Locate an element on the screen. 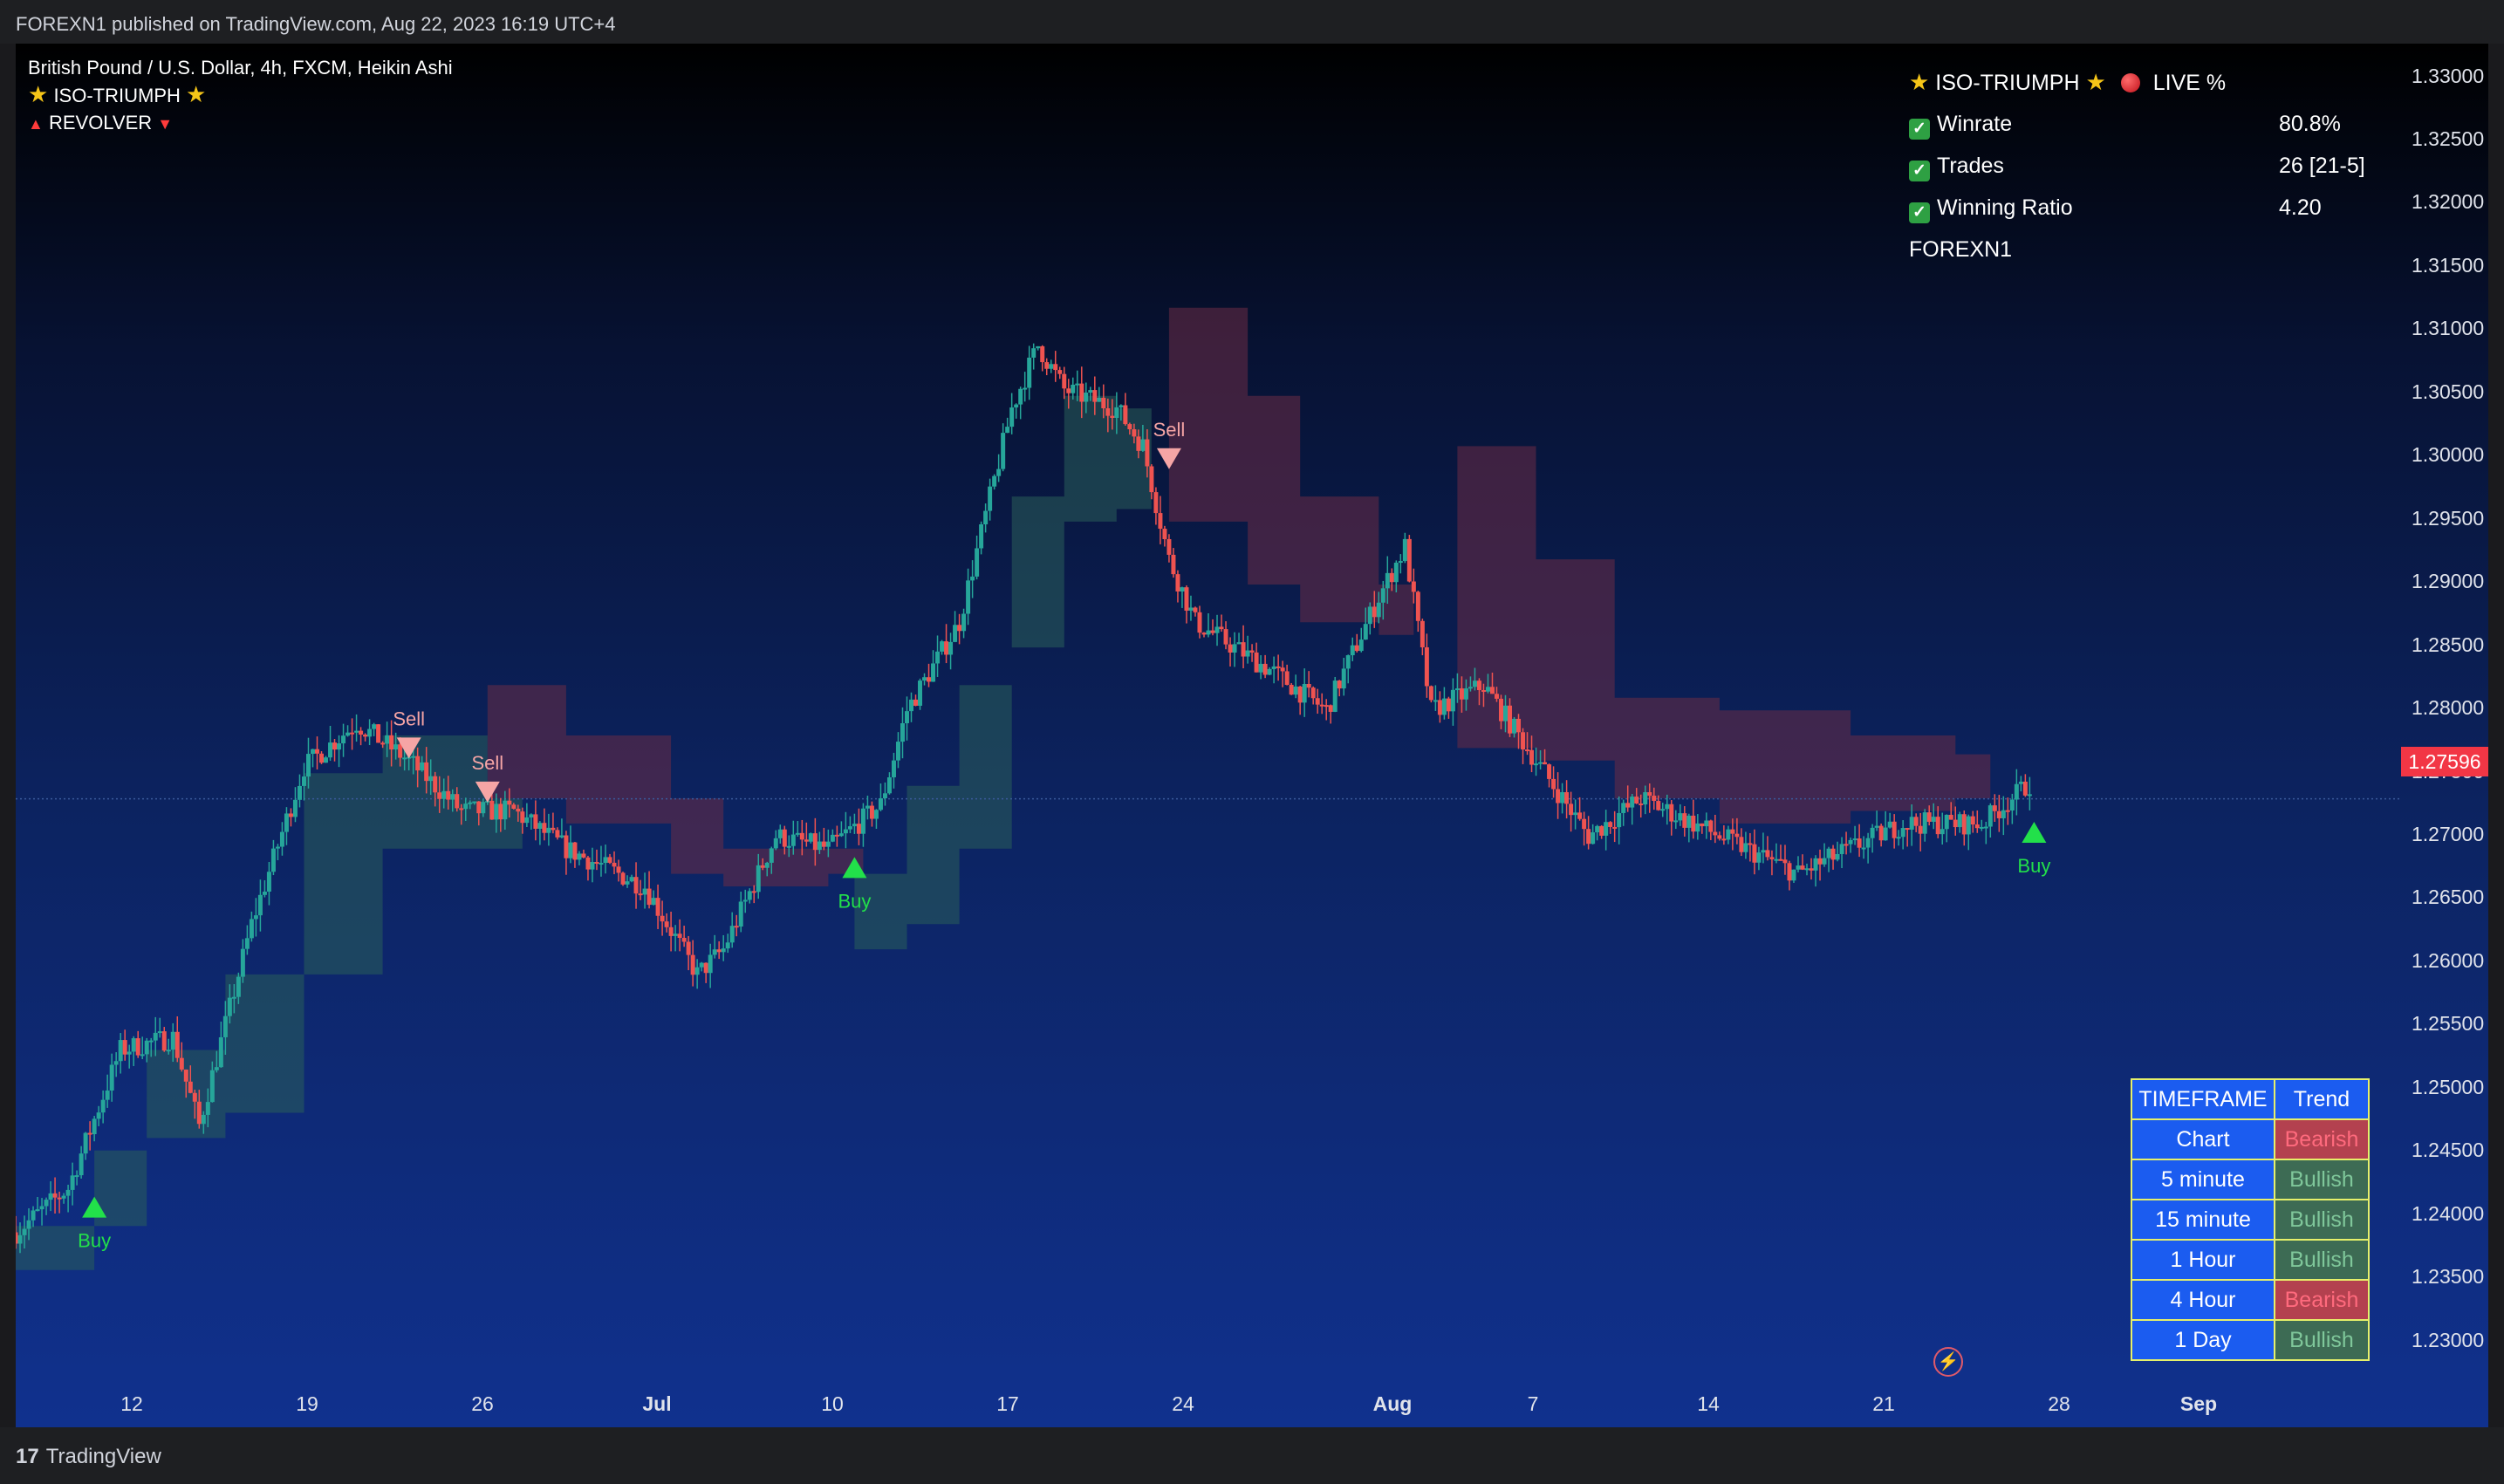 This screenshot has width=2504, height=1484. price-tick: 1.32500 is located at coordinates (2448, 138).